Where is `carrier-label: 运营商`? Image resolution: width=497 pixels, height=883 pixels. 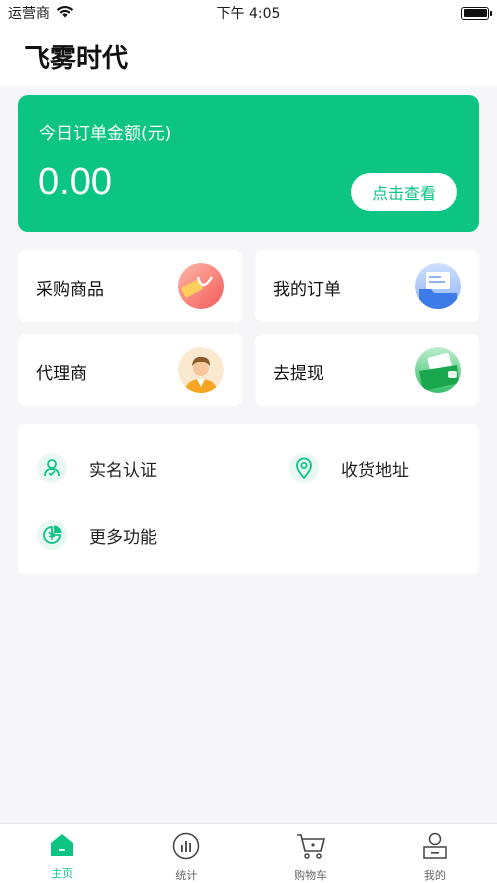 carrier-label: 运营商 is located at coordinates (29, 14).